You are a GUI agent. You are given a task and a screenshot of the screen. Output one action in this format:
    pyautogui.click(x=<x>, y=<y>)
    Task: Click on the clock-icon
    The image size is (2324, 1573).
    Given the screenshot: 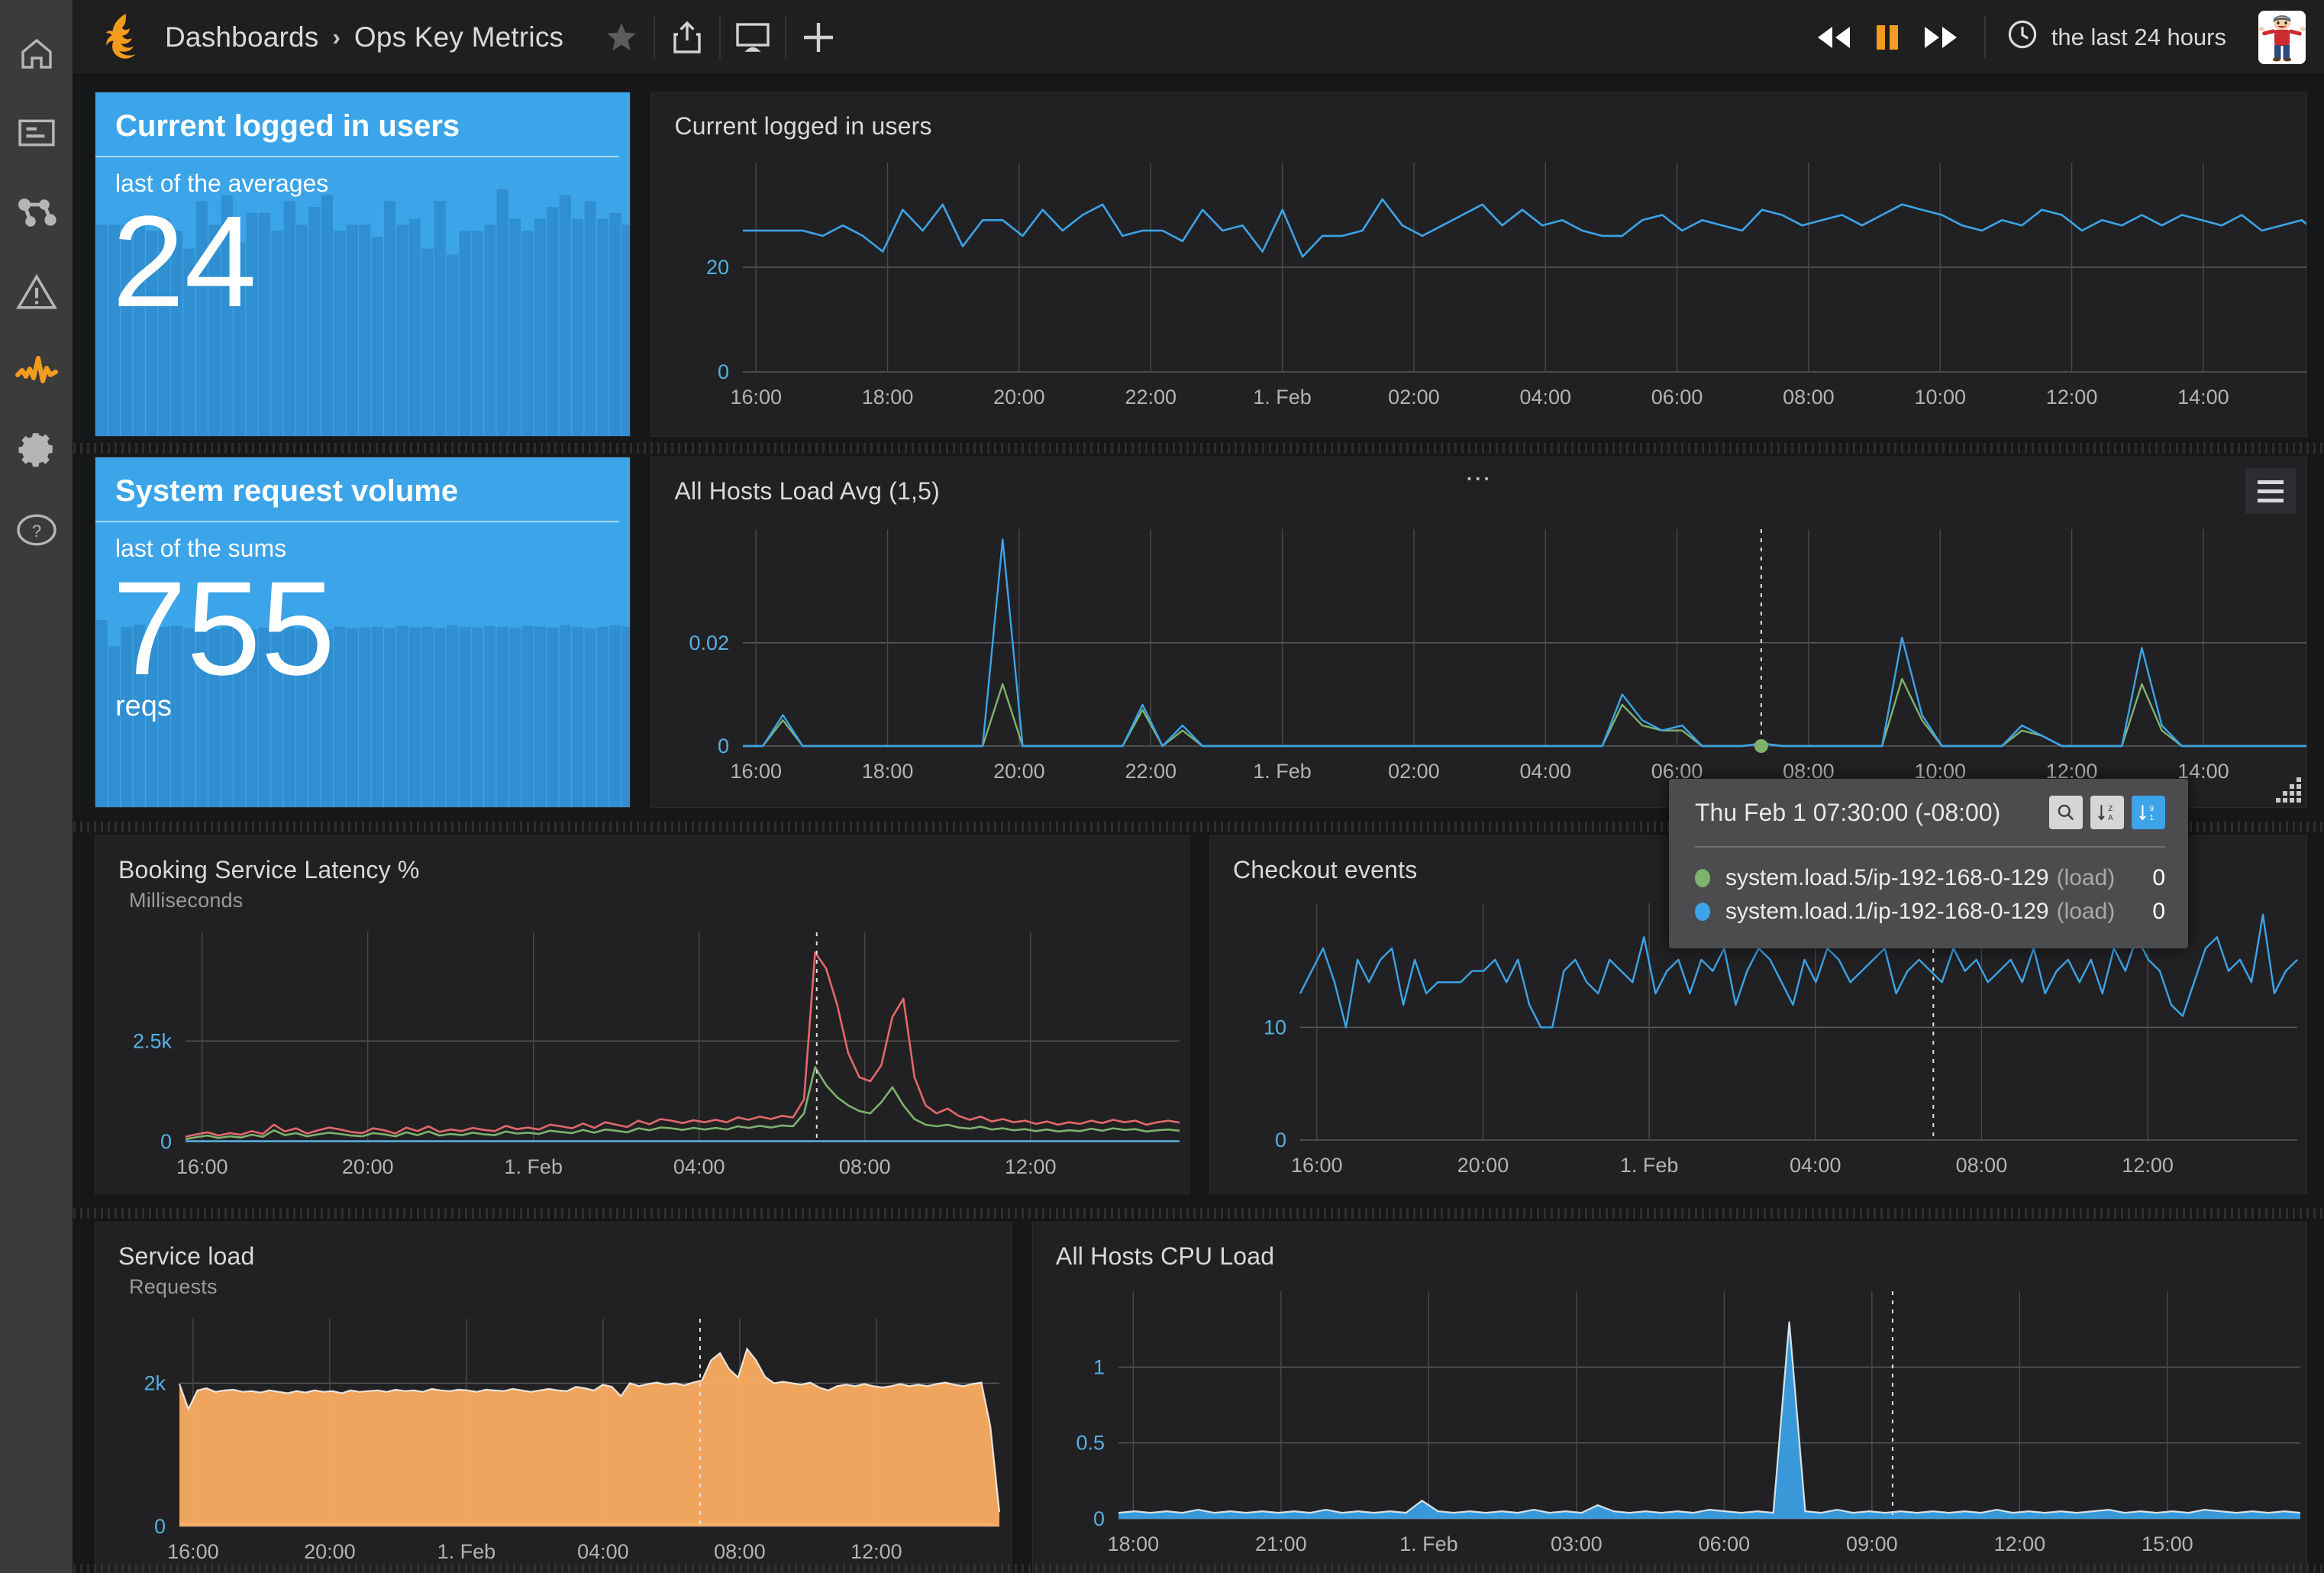 What is the action you would take?
    pyautogui.click(x=2022, y=37)
    